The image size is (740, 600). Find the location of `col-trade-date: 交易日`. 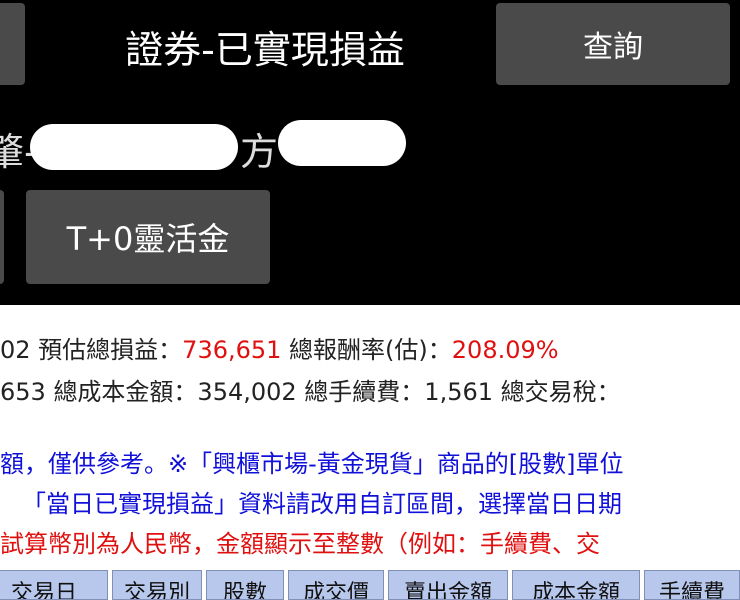

col-trade-date: 交易日 is located at coordinates (54, 585).